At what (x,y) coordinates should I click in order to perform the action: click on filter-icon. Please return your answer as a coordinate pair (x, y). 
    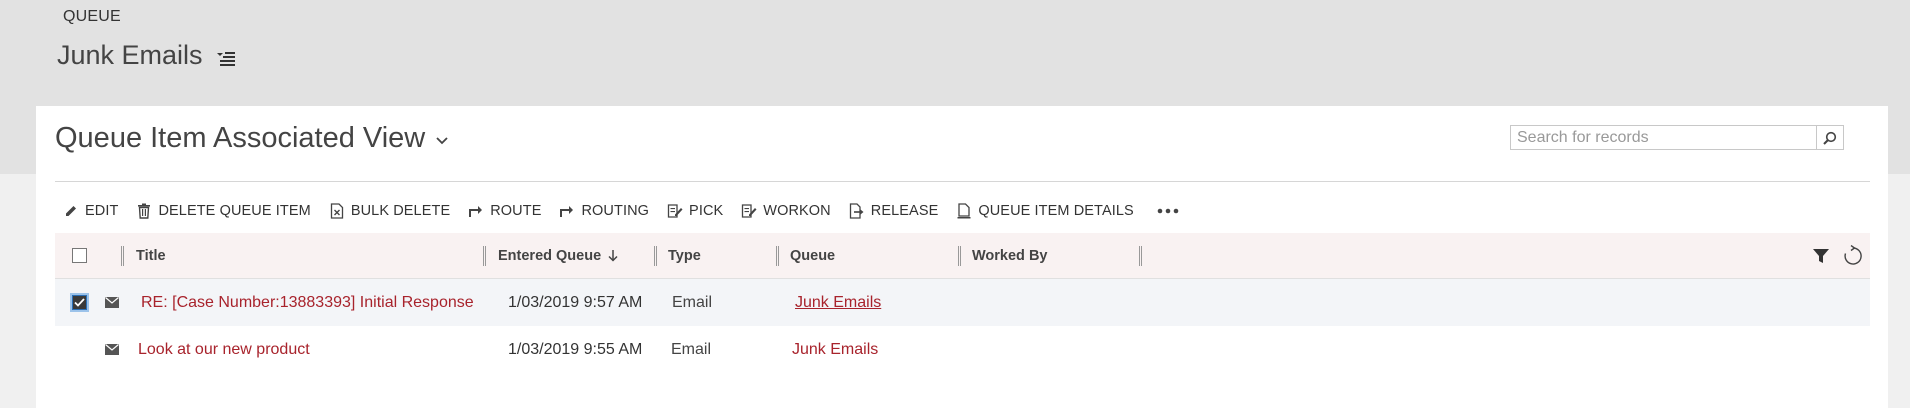
    Looking at the image, I should click on (1821, 256).